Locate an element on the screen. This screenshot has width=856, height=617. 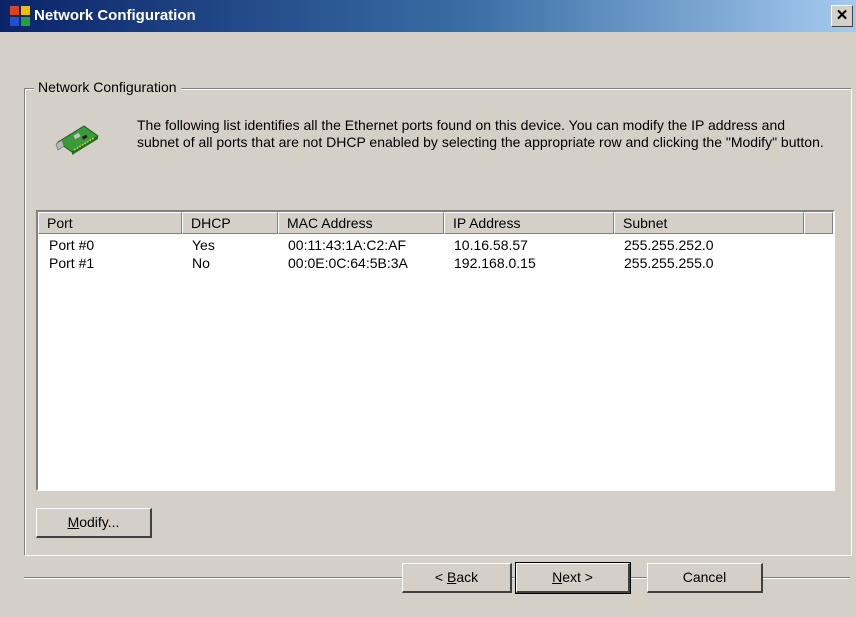
close-icon: ✕ is located at coordinates (842, 16).